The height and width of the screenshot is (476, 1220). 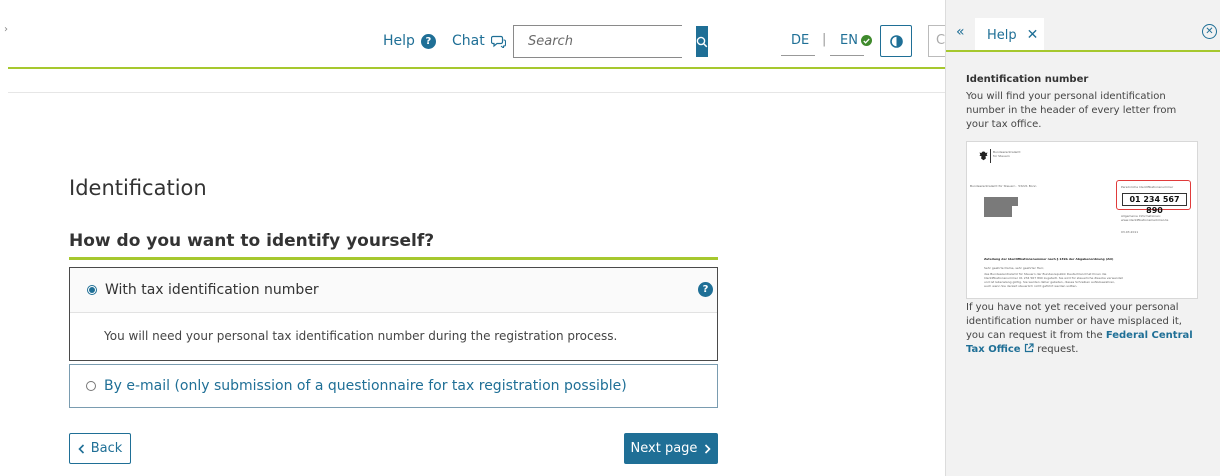 What do you see at coordinates (1147, 187) in the screenshot?
I see `letter-id-caption: Persönliche Identifikationsnummer` at bounding box center [1147, 187].